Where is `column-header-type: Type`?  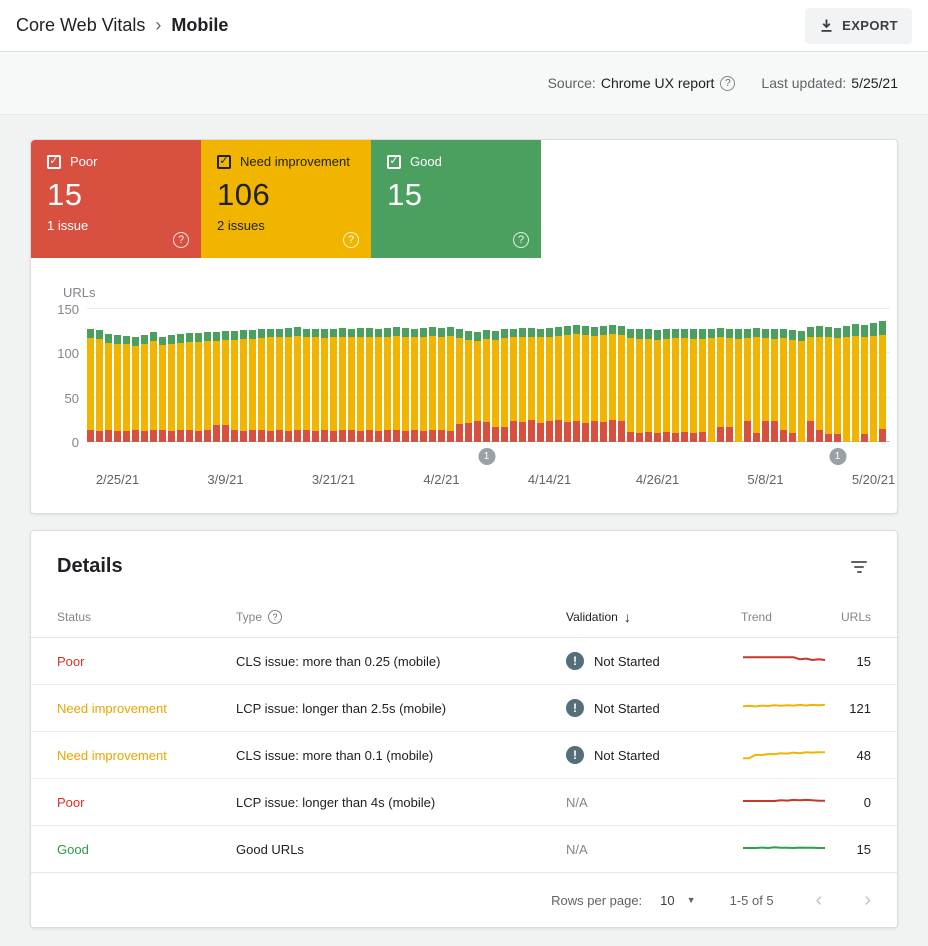 column-header-type: Type is located at coordinates (249, 617).